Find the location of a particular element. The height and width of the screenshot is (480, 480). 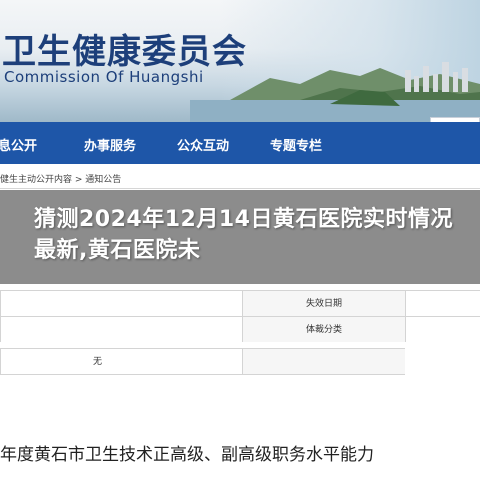

table-label is located at coordinates (323, 361).